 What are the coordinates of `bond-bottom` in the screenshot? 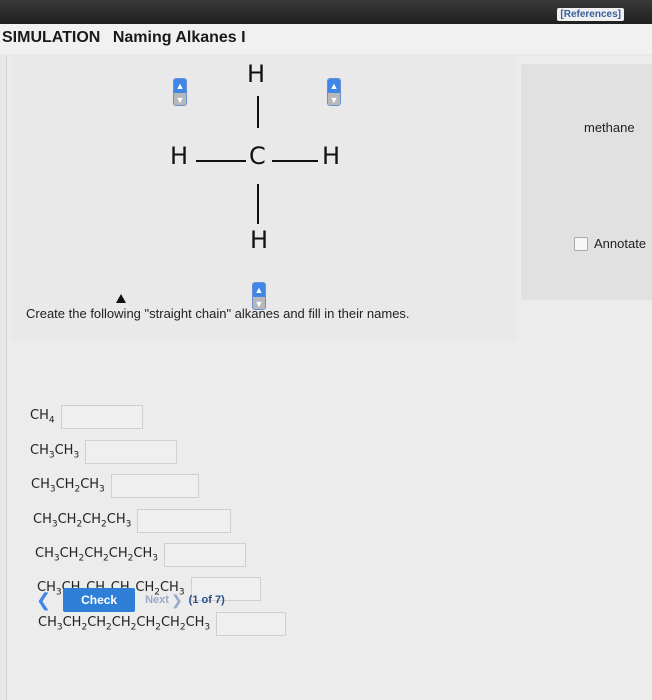 It's located at (258, 204).